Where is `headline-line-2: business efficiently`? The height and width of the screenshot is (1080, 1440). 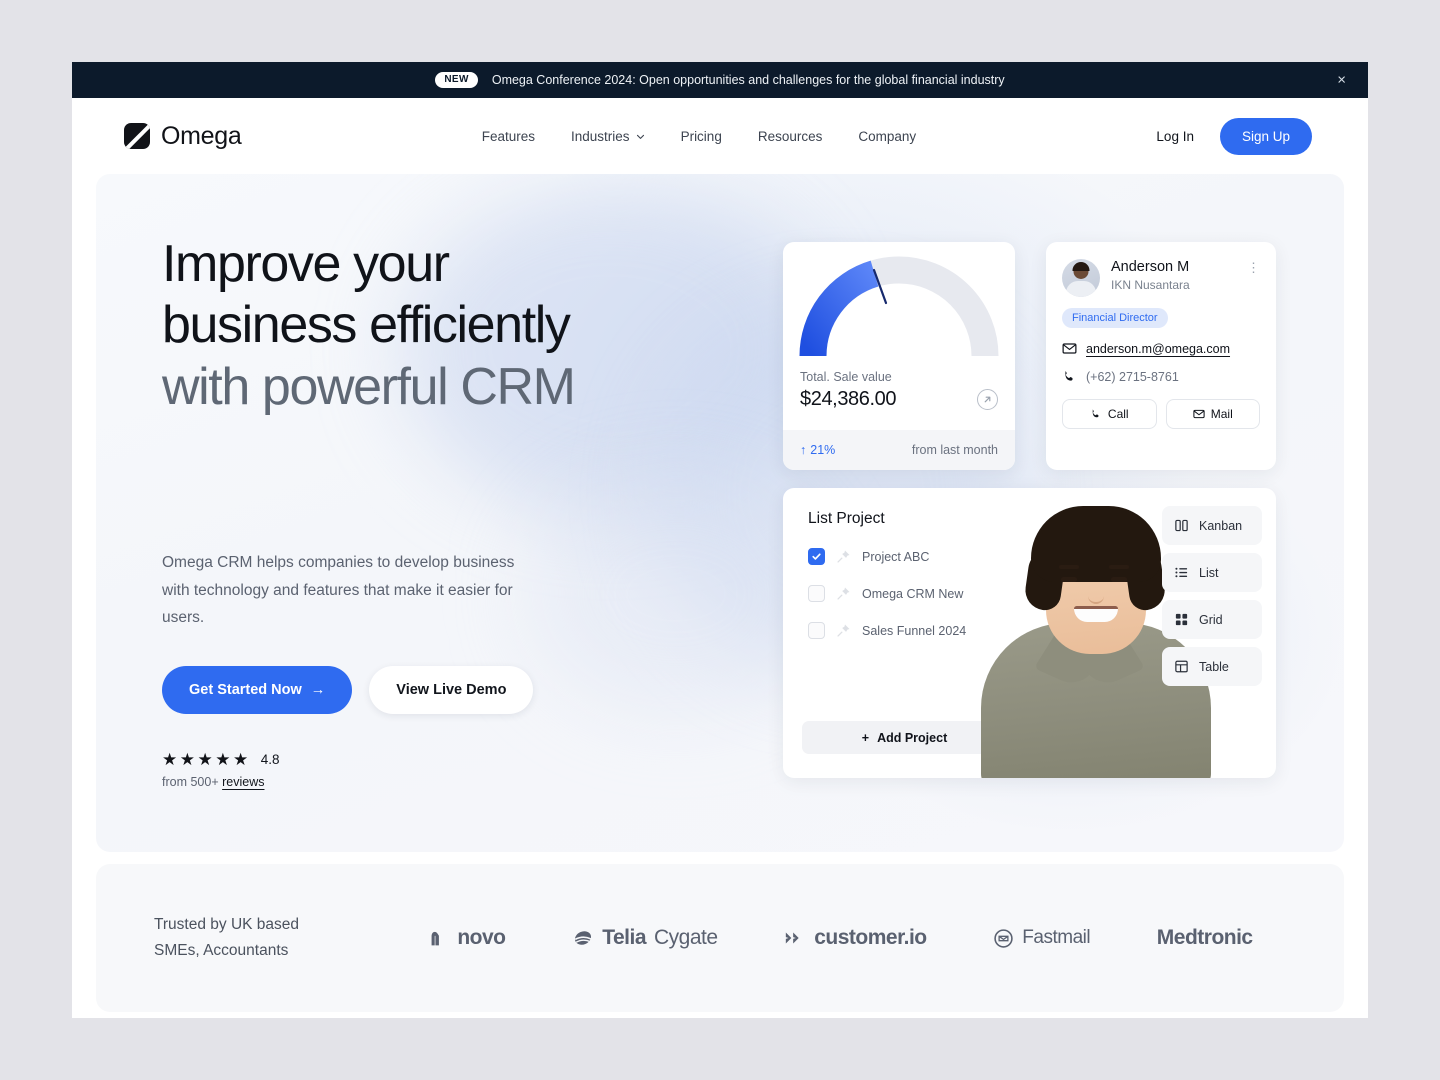 headline-line-2: business efficiently is located at coordinates (366, 325).